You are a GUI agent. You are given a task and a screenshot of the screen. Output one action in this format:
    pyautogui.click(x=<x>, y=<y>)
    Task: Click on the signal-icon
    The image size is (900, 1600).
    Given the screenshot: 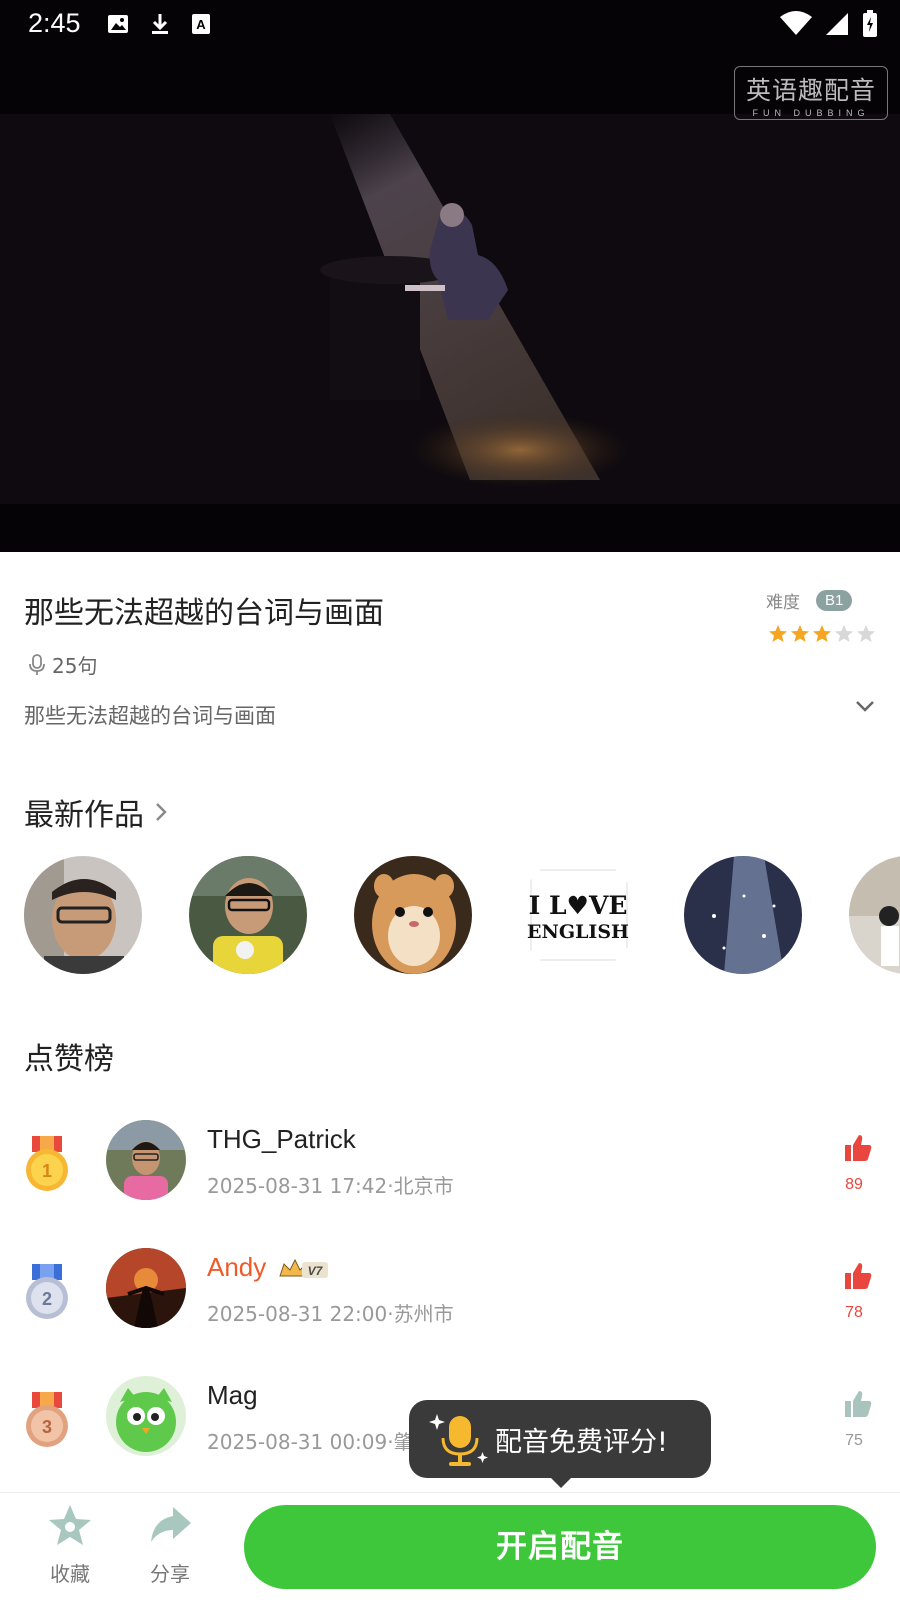 What is the action you would take?
    pyautogui.click(x=837, y=24)
    